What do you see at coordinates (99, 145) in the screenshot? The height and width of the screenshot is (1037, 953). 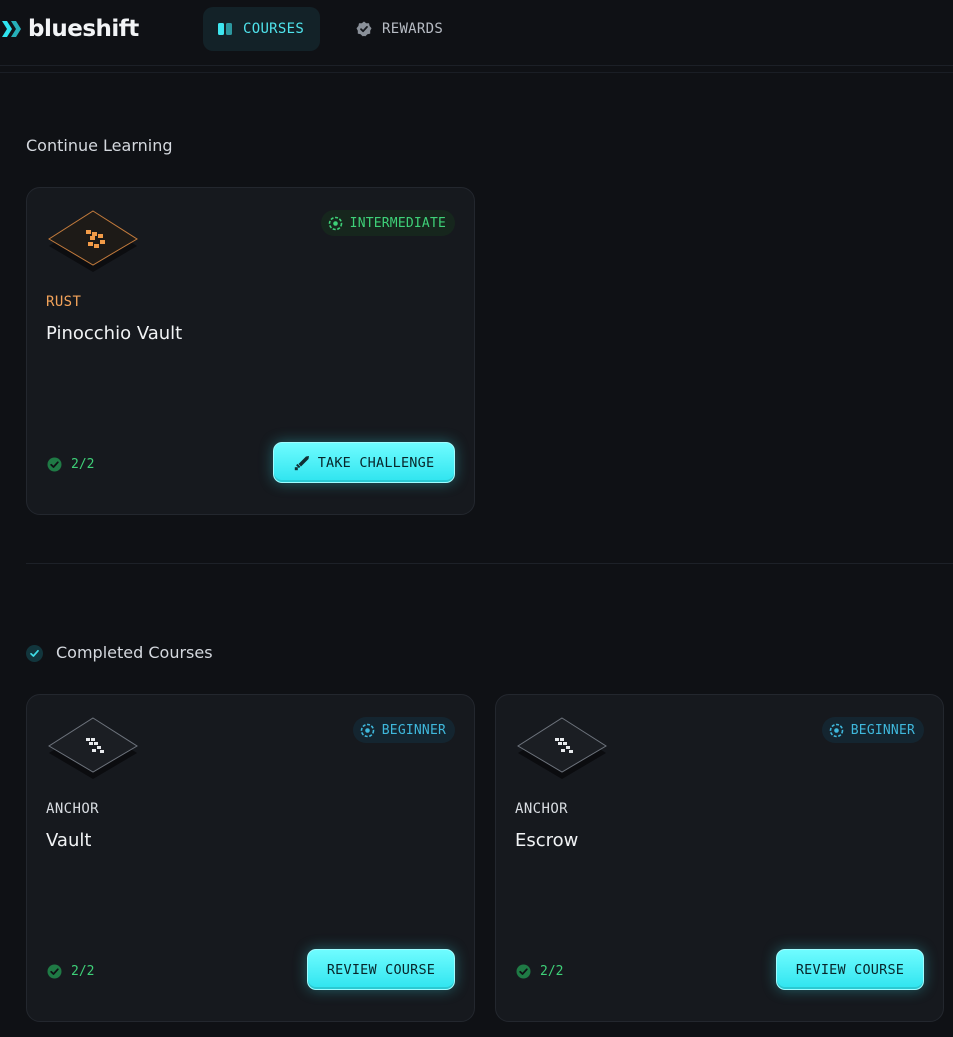 I see `continue-learning-heading: Continue Learning` at bounding box center [99, 145].